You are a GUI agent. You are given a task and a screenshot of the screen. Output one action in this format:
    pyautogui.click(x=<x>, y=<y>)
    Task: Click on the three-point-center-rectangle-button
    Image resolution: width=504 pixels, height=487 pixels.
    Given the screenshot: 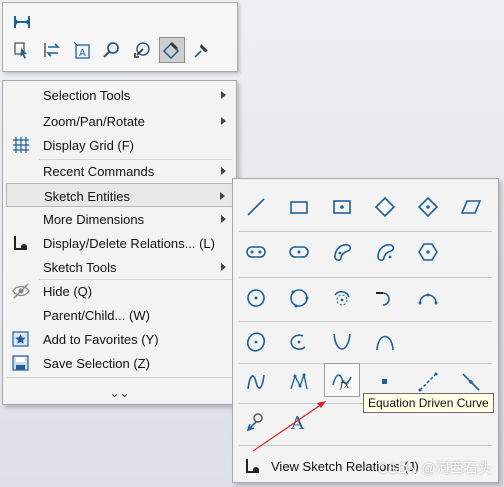 What is the action you would take?
    pyautogui.click(x=428, y=207)
    